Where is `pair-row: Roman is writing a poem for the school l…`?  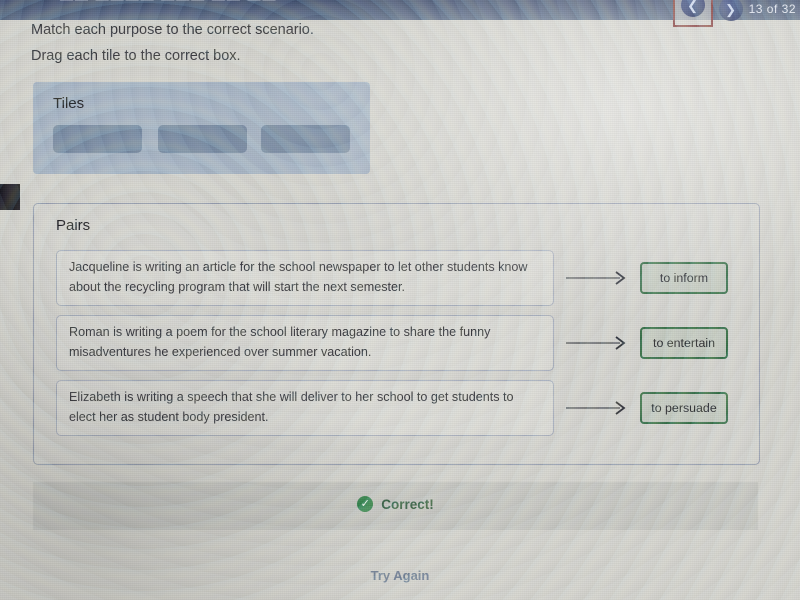 pair-row: Roman is writing a poem for the school l… is located at coordinates (401, 343).